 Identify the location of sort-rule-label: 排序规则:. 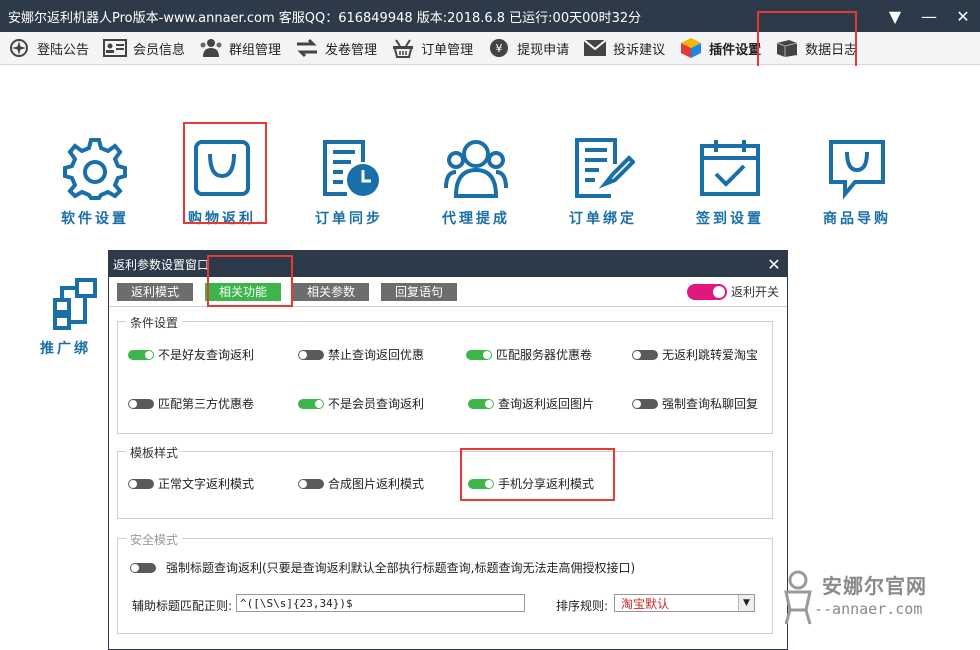
(582, 606).